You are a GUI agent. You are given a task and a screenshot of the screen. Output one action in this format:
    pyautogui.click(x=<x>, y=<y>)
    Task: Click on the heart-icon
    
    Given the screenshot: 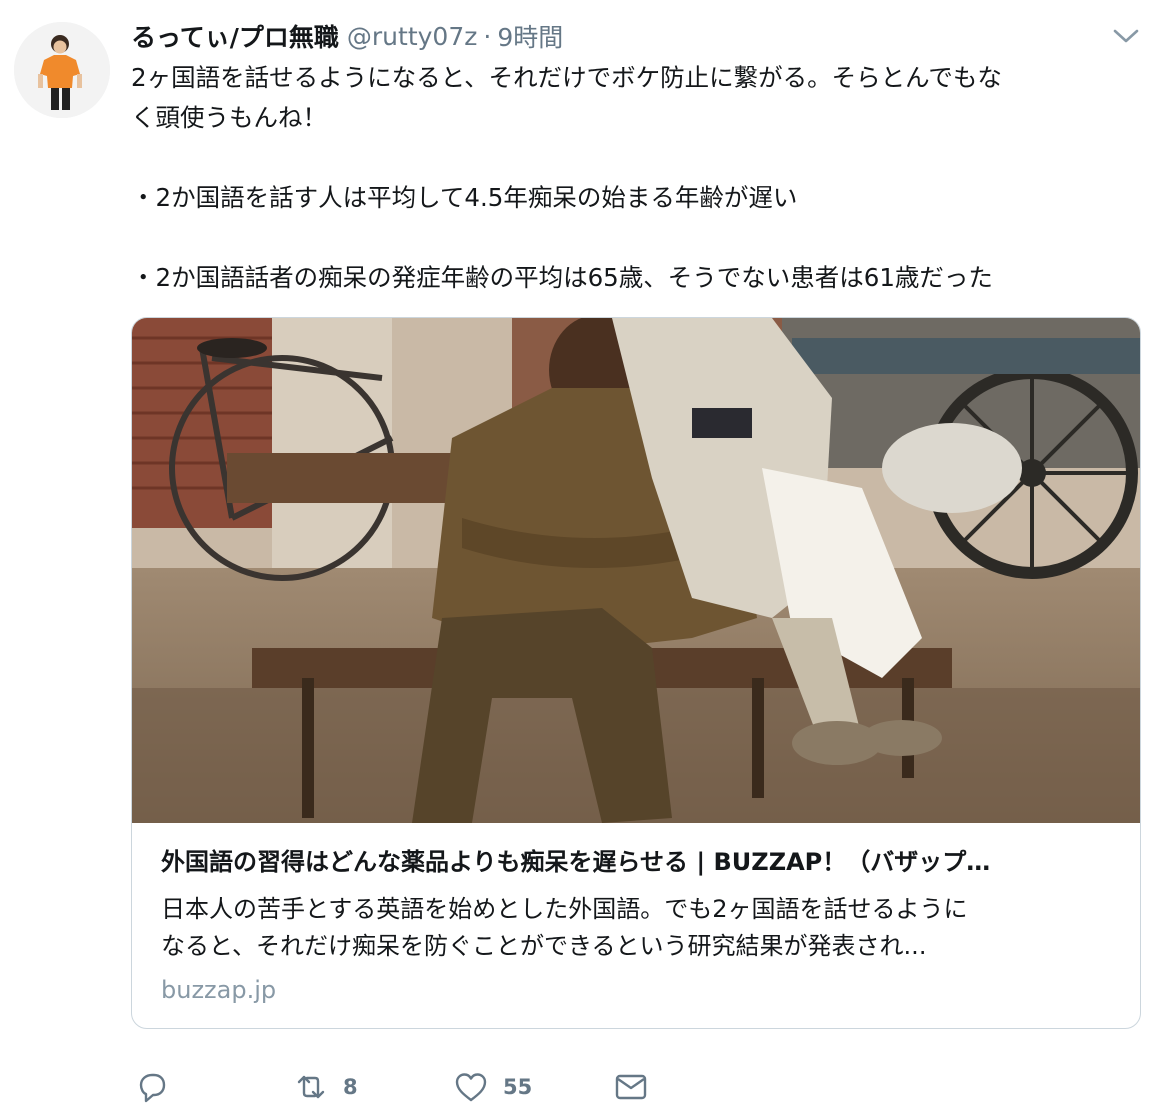 What is the action you would take?
    pyautogui.click(x=471, y=1087)
    